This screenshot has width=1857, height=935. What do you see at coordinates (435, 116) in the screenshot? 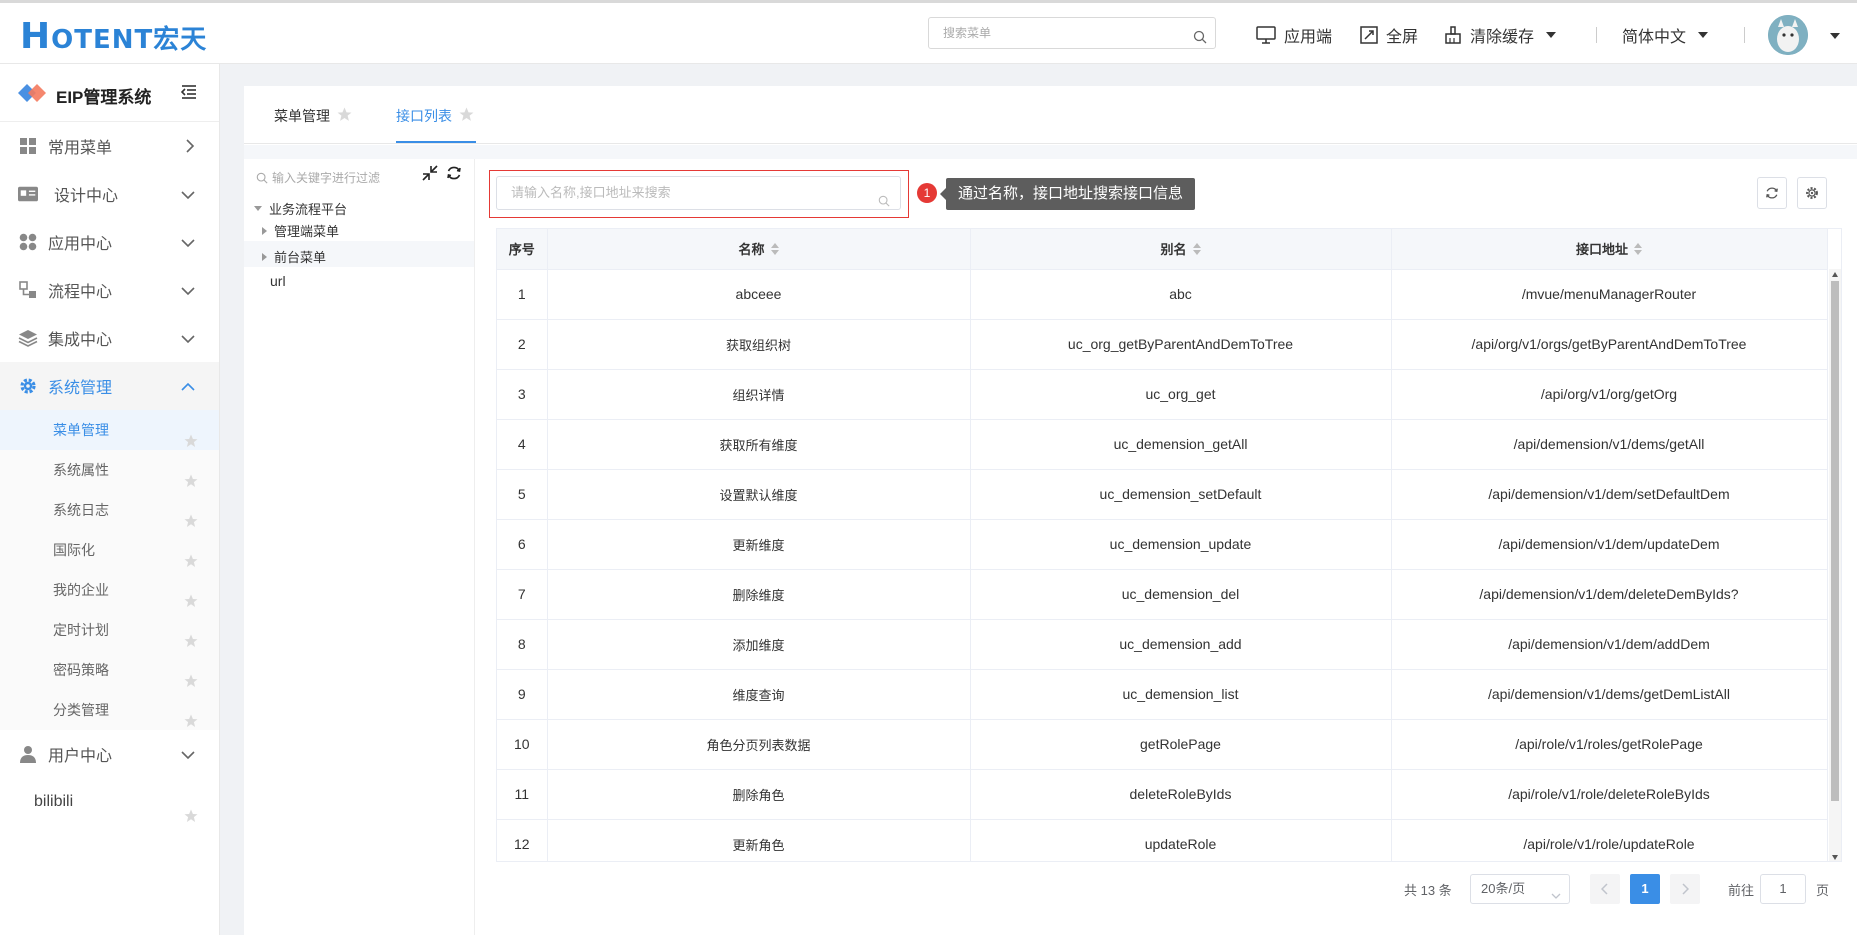
I see `tab-interface-list: 接口列表` at bounding box center [435, 116].